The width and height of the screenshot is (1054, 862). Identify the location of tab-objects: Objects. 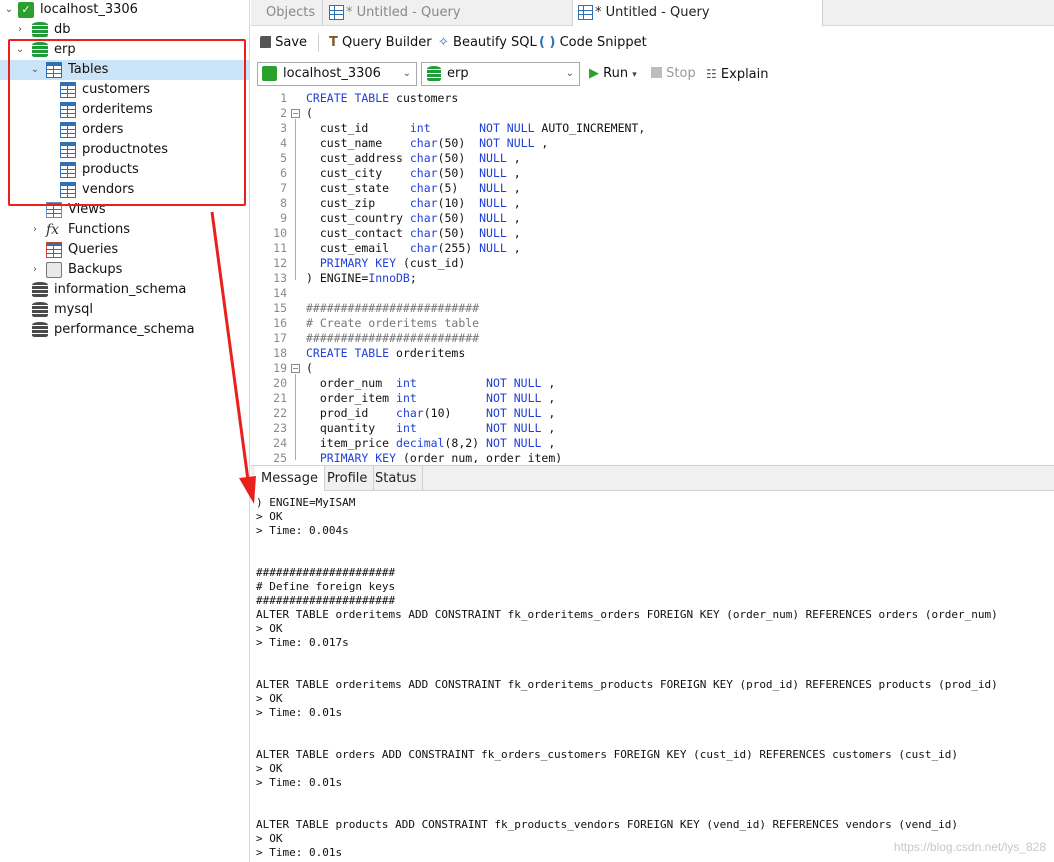
(287, 13).